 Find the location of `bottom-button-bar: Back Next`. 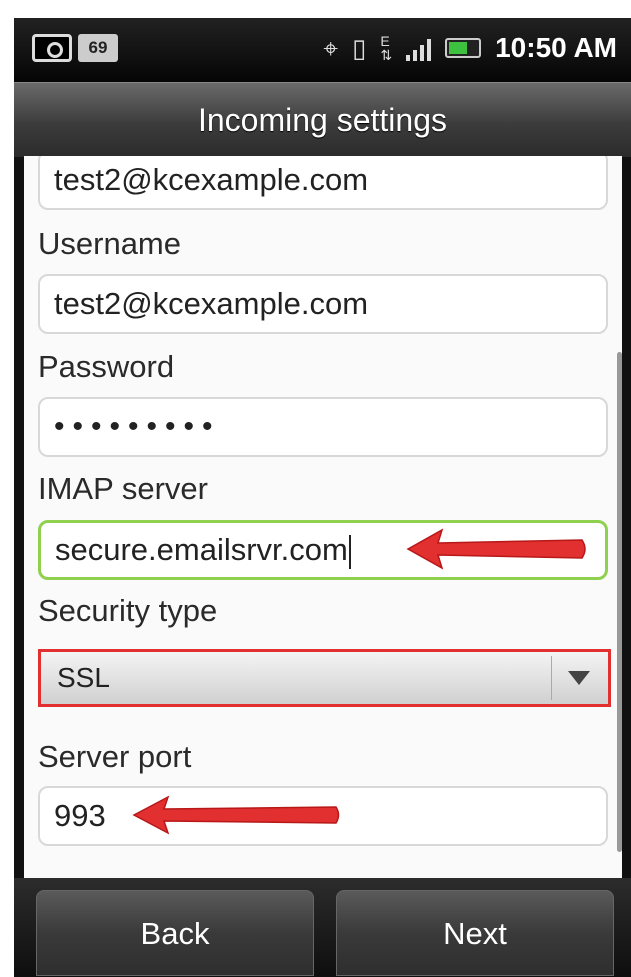

bottom-button-bar: Back Next is located at coordinates (322, 927).